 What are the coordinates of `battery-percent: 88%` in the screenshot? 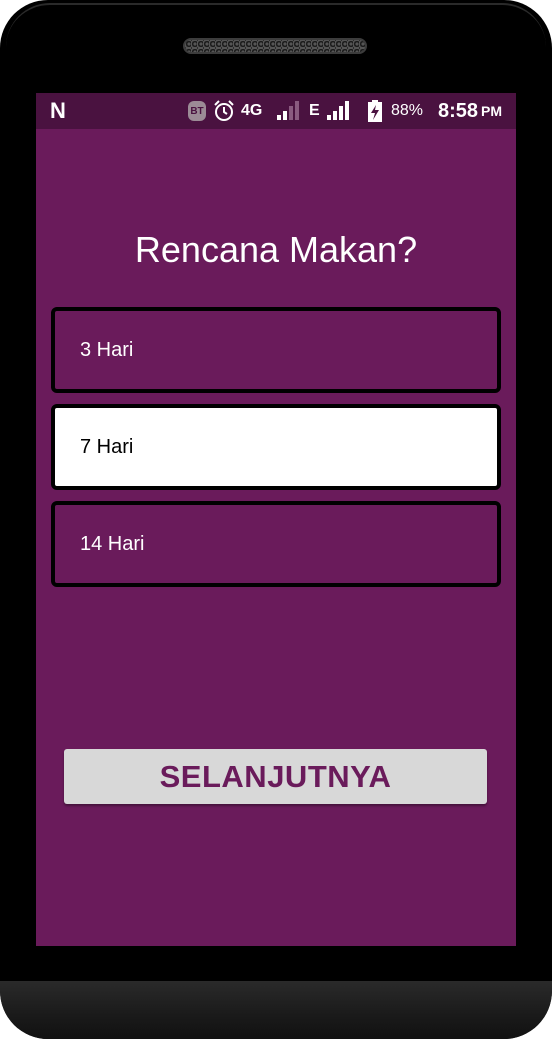 It's located at (407, 110).